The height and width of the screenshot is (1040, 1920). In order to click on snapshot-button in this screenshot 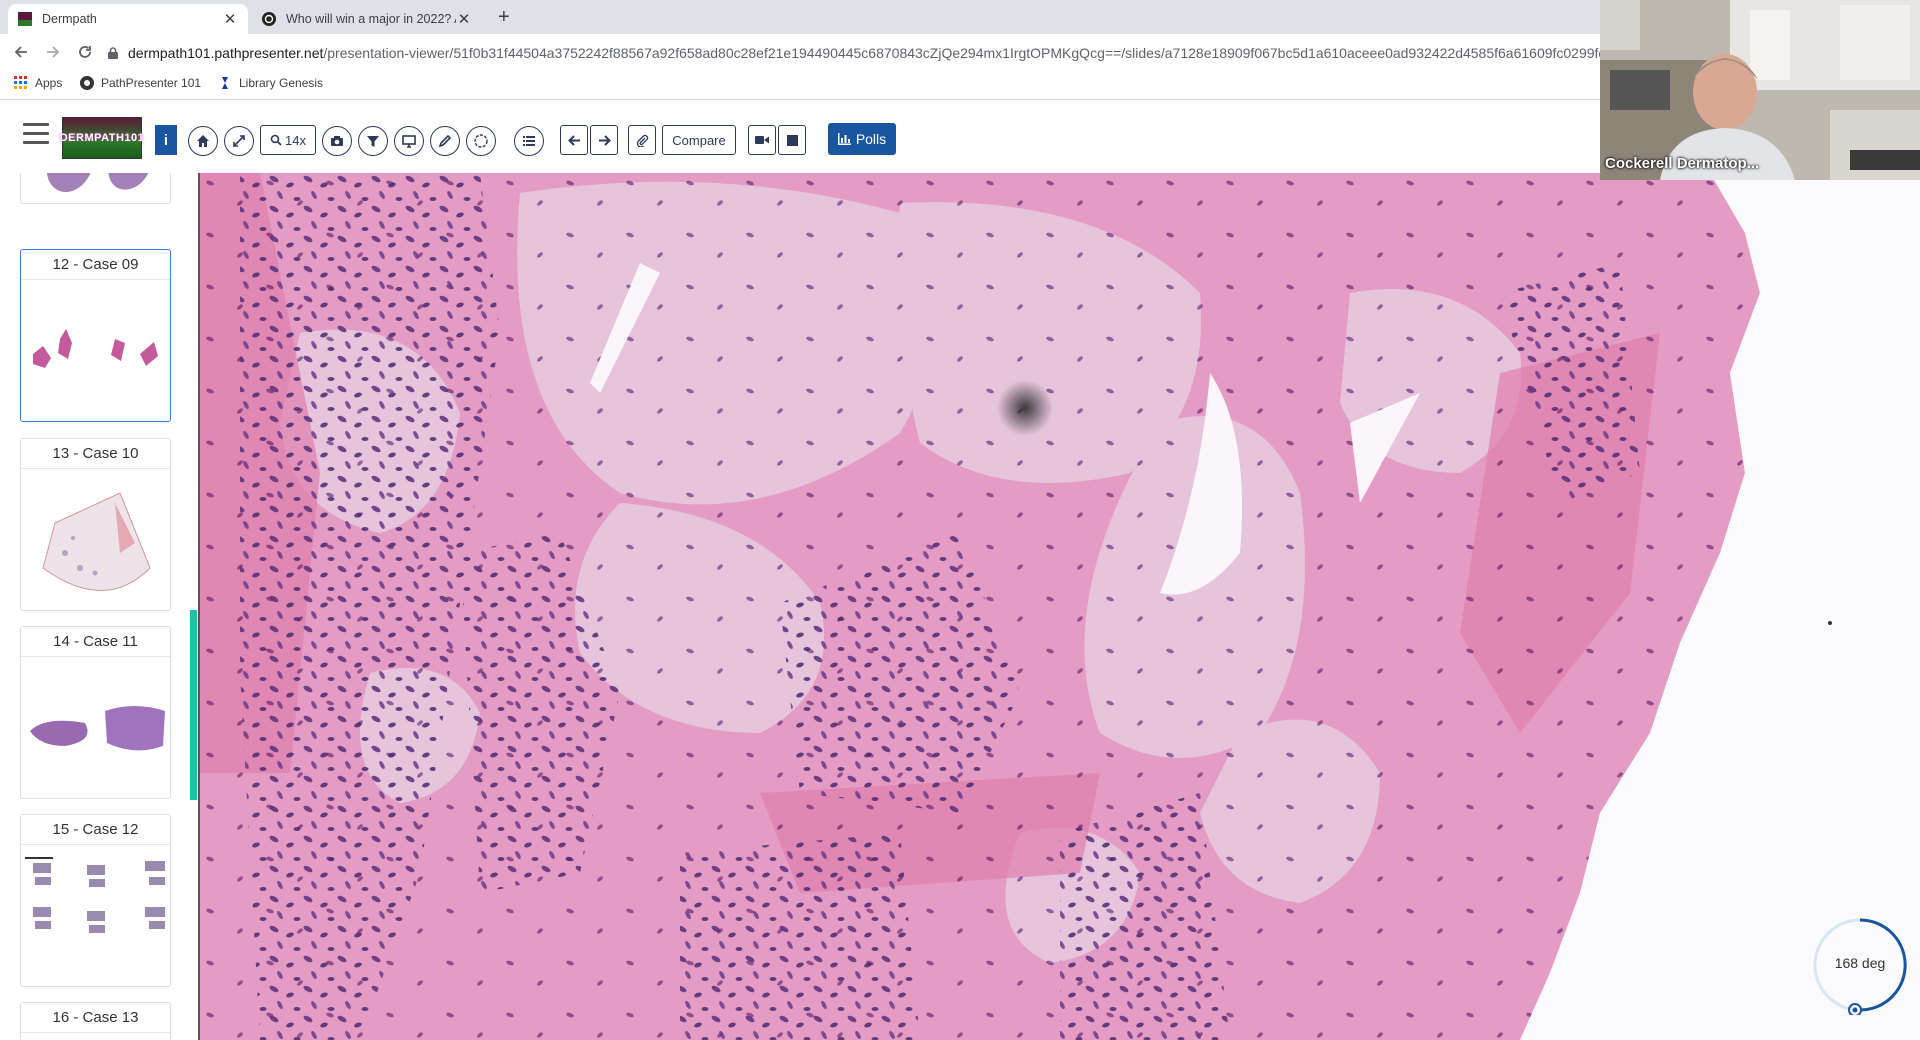, I will do `click(337, 141)`.